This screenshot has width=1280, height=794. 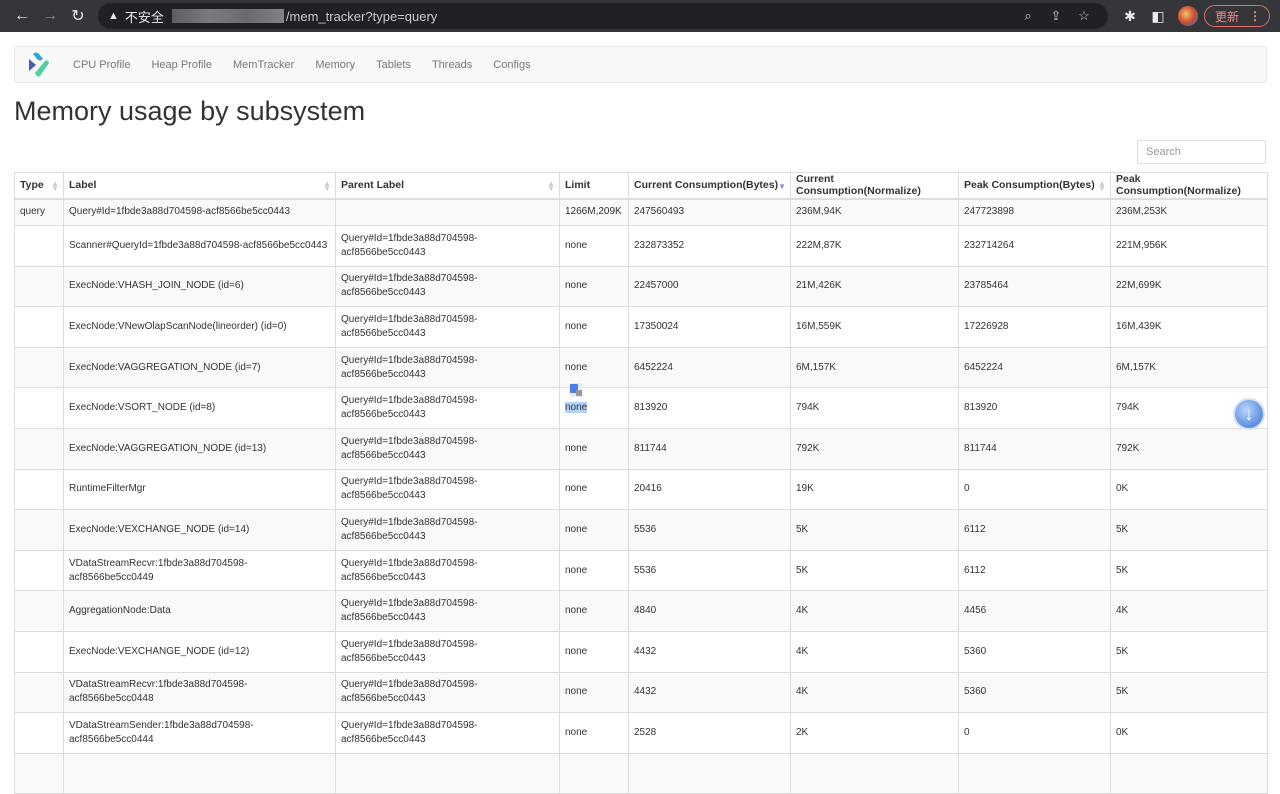 What do you see at coordinates (22, 16) in the screenshot?
I see `back-icon: ←` at bounding box center [22, 16].